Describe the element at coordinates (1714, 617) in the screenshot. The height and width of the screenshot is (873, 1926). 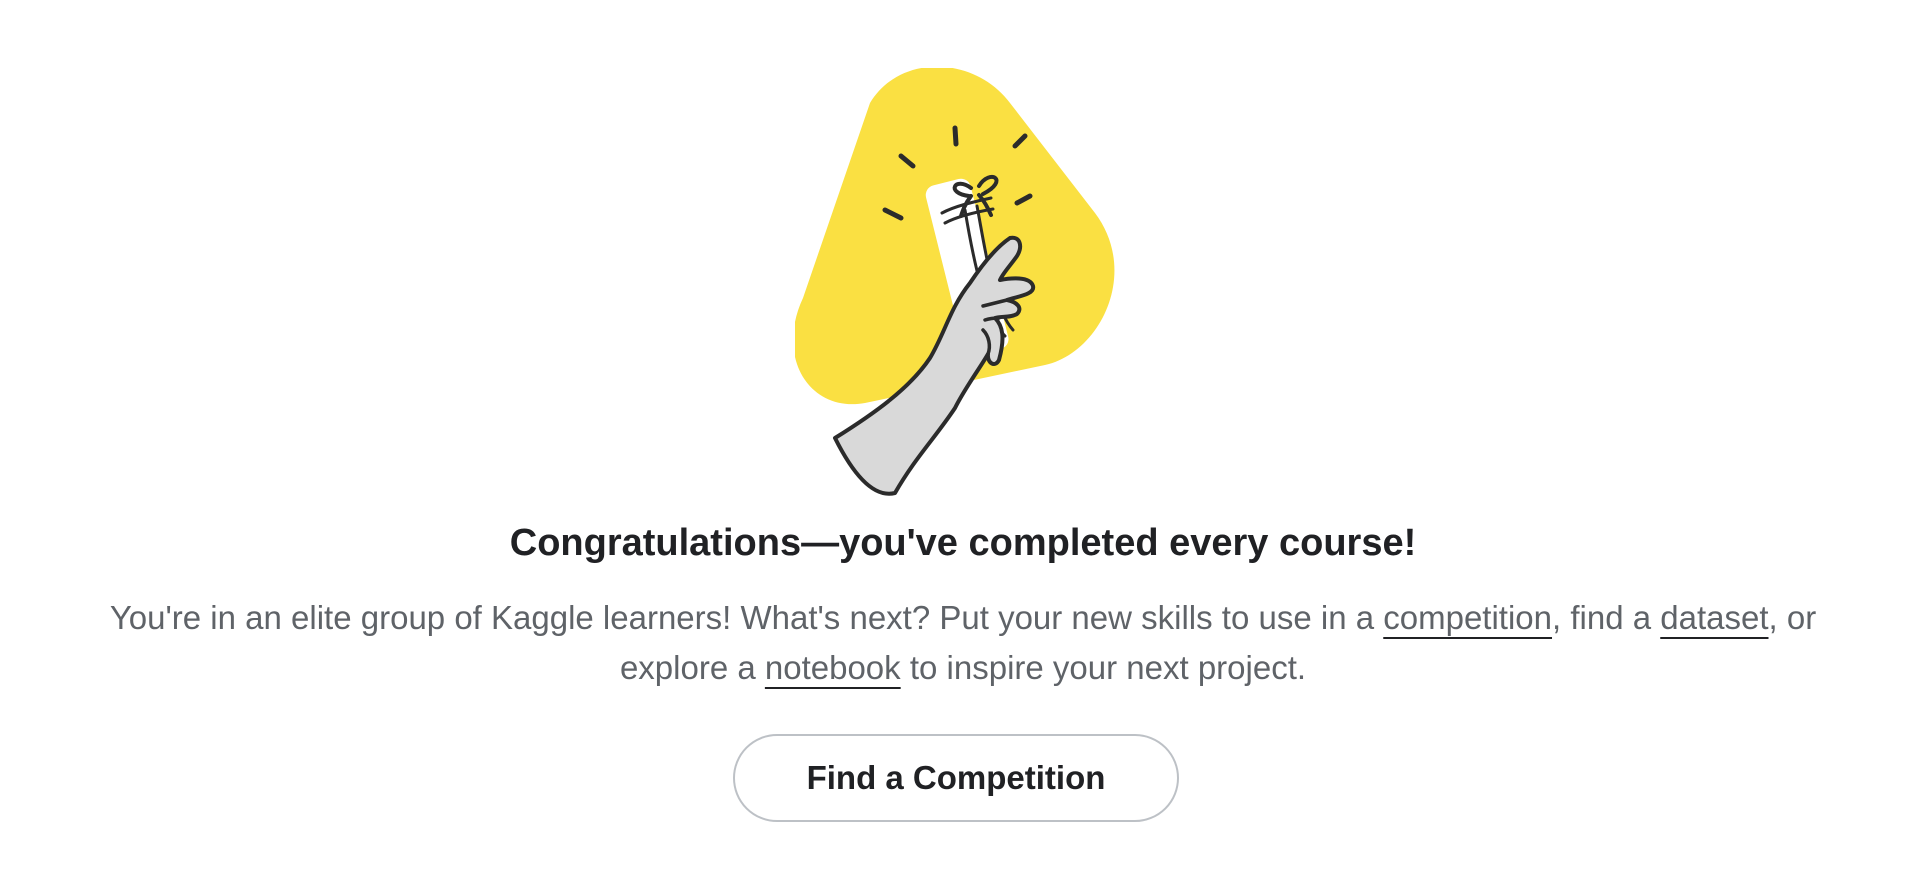
I see `dataset-link: dataset` at that location.